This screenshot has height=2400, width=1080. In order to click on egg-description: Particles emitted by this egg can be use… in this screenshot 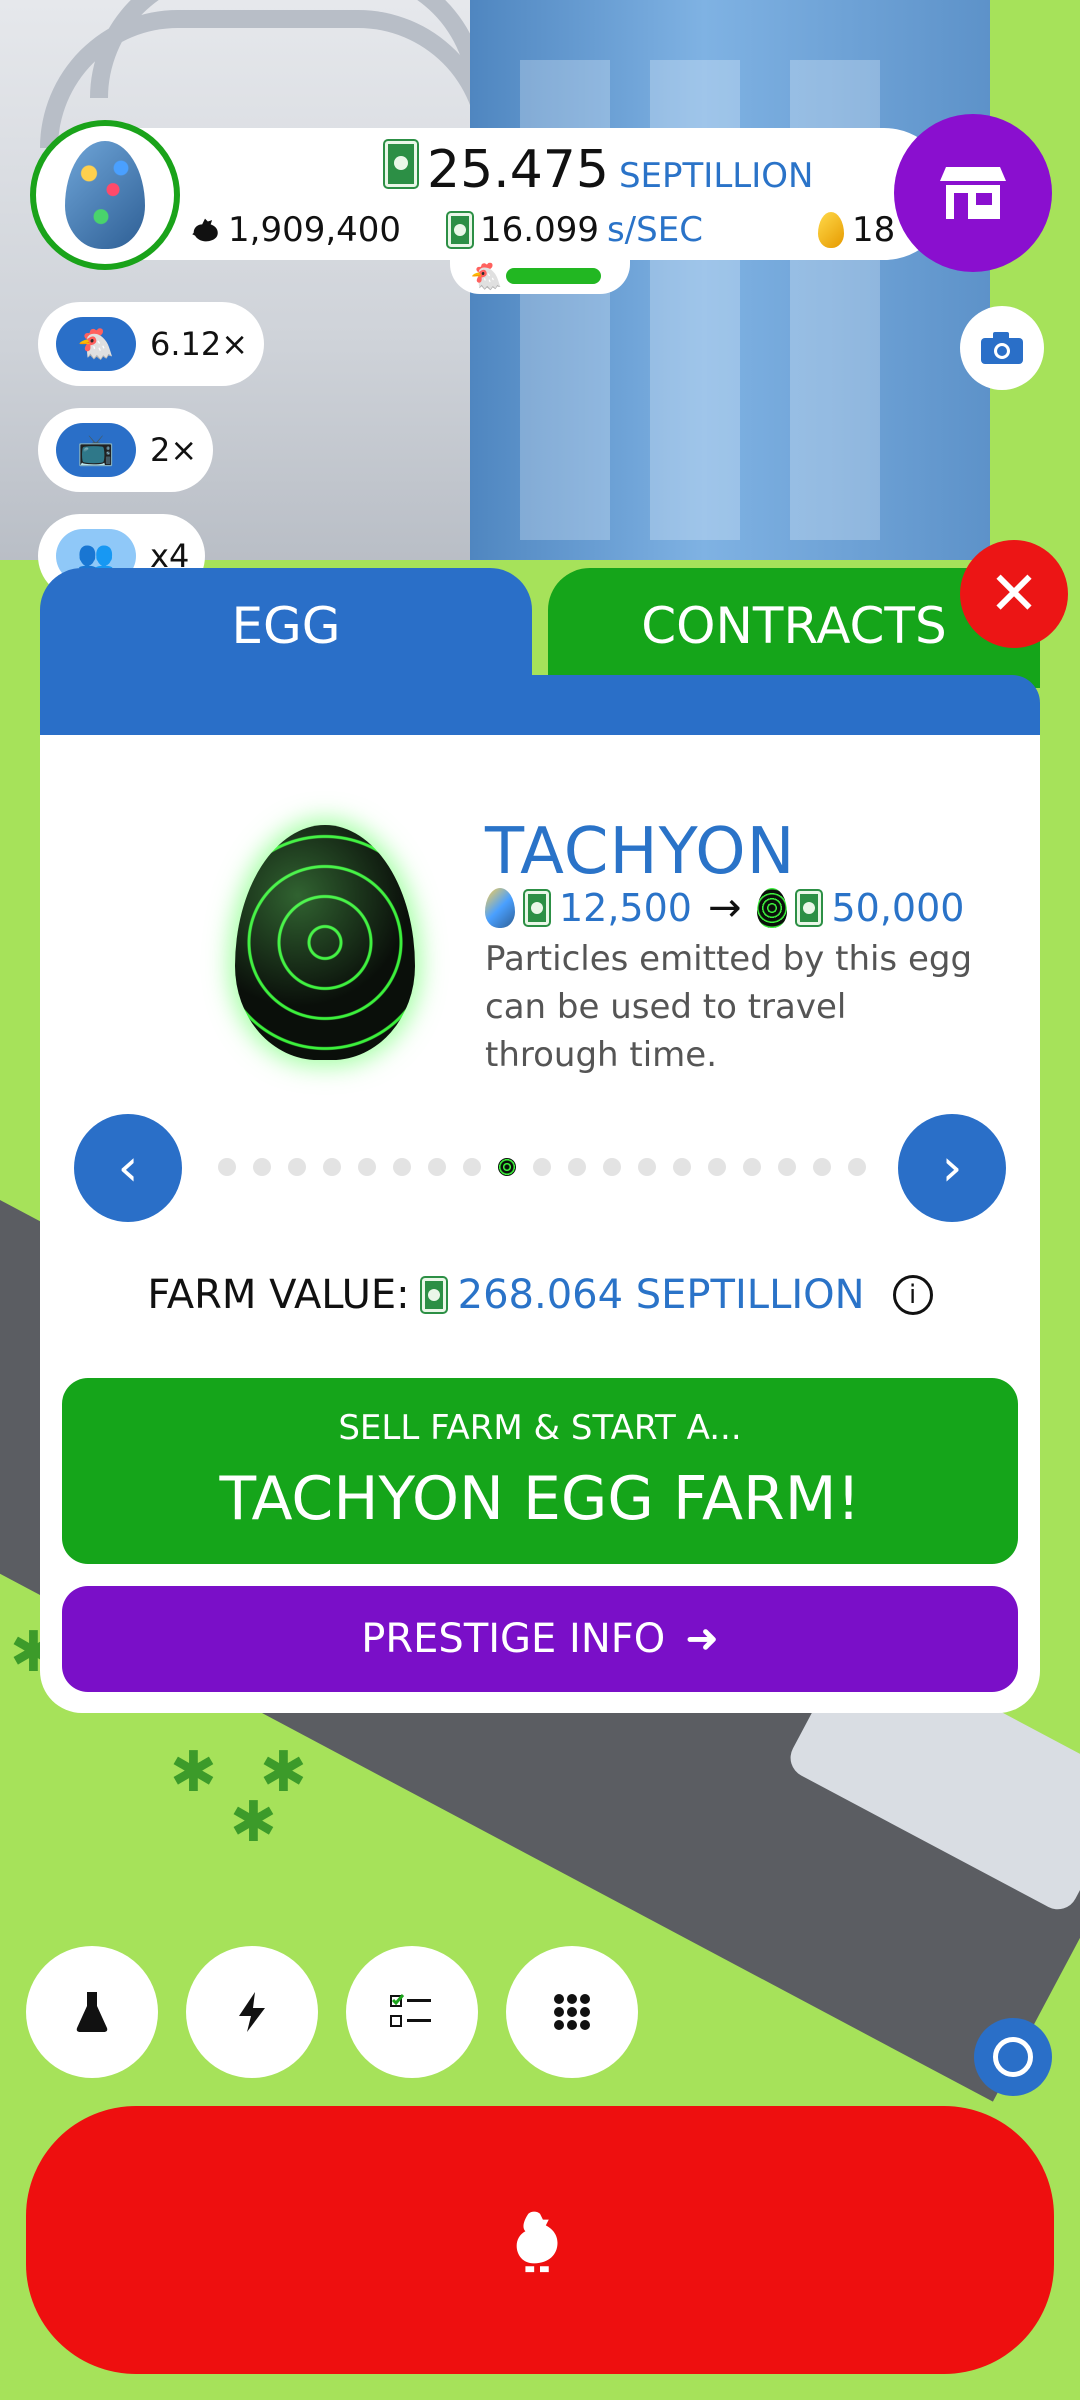, I will do `click(729, 1007)`.